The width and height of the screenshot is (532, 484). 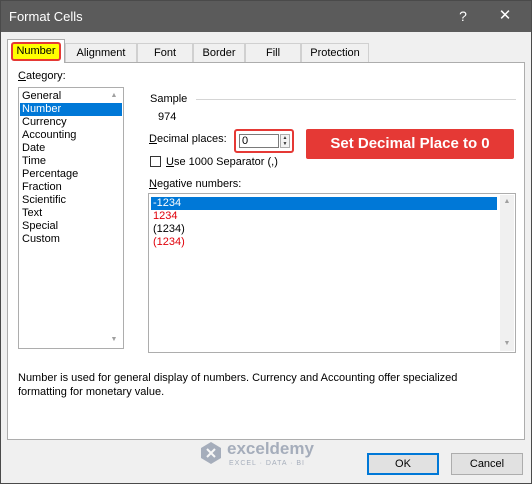 I want to click on category-scroll-down-icon: ▼, so click(x=114, y=340).